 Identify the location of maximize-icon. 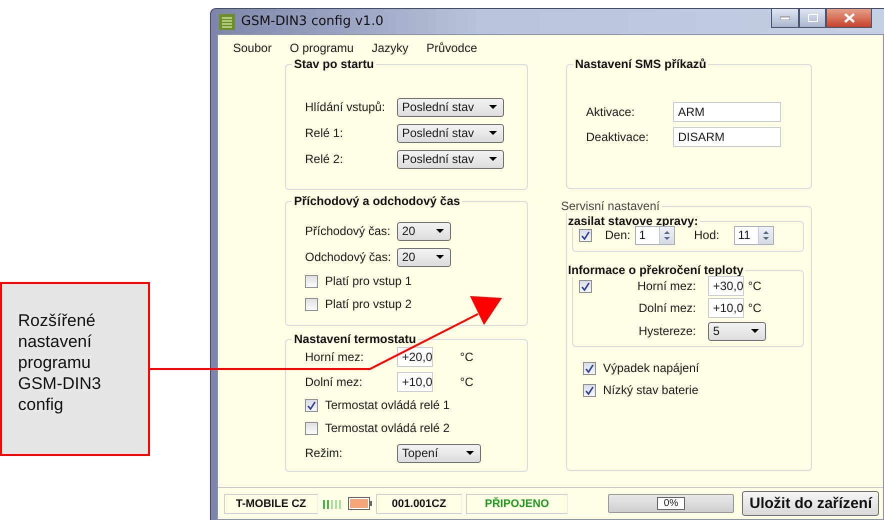
(813, 18).